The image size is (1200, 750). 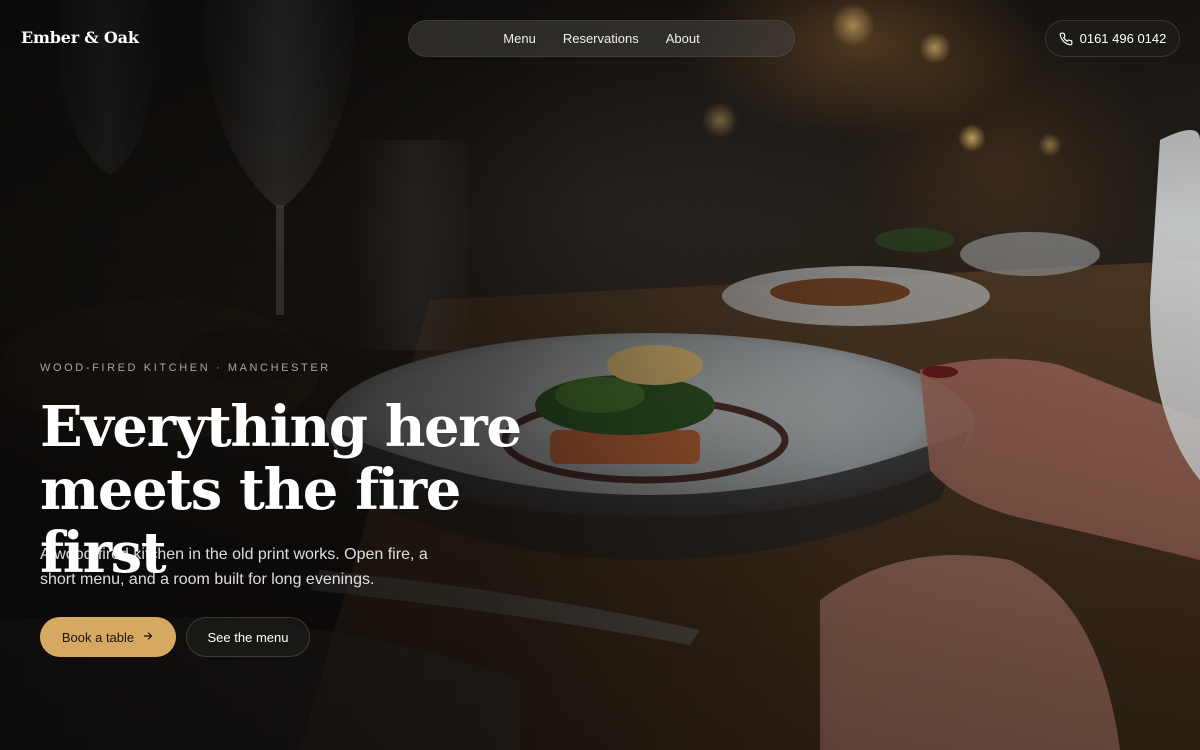 I want to click on arrow-right-icon, so click(x=148, y=637).